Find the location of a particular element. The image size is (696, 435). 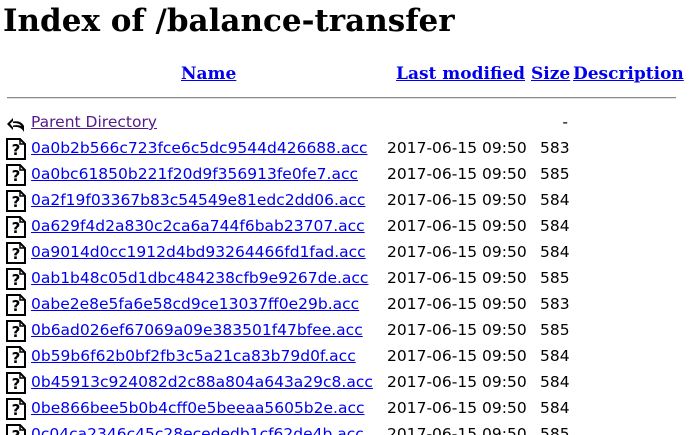

file-link: 0a2f19f03367b83c54549e81edc2dd06.acc is located at coordinates (198, 200).